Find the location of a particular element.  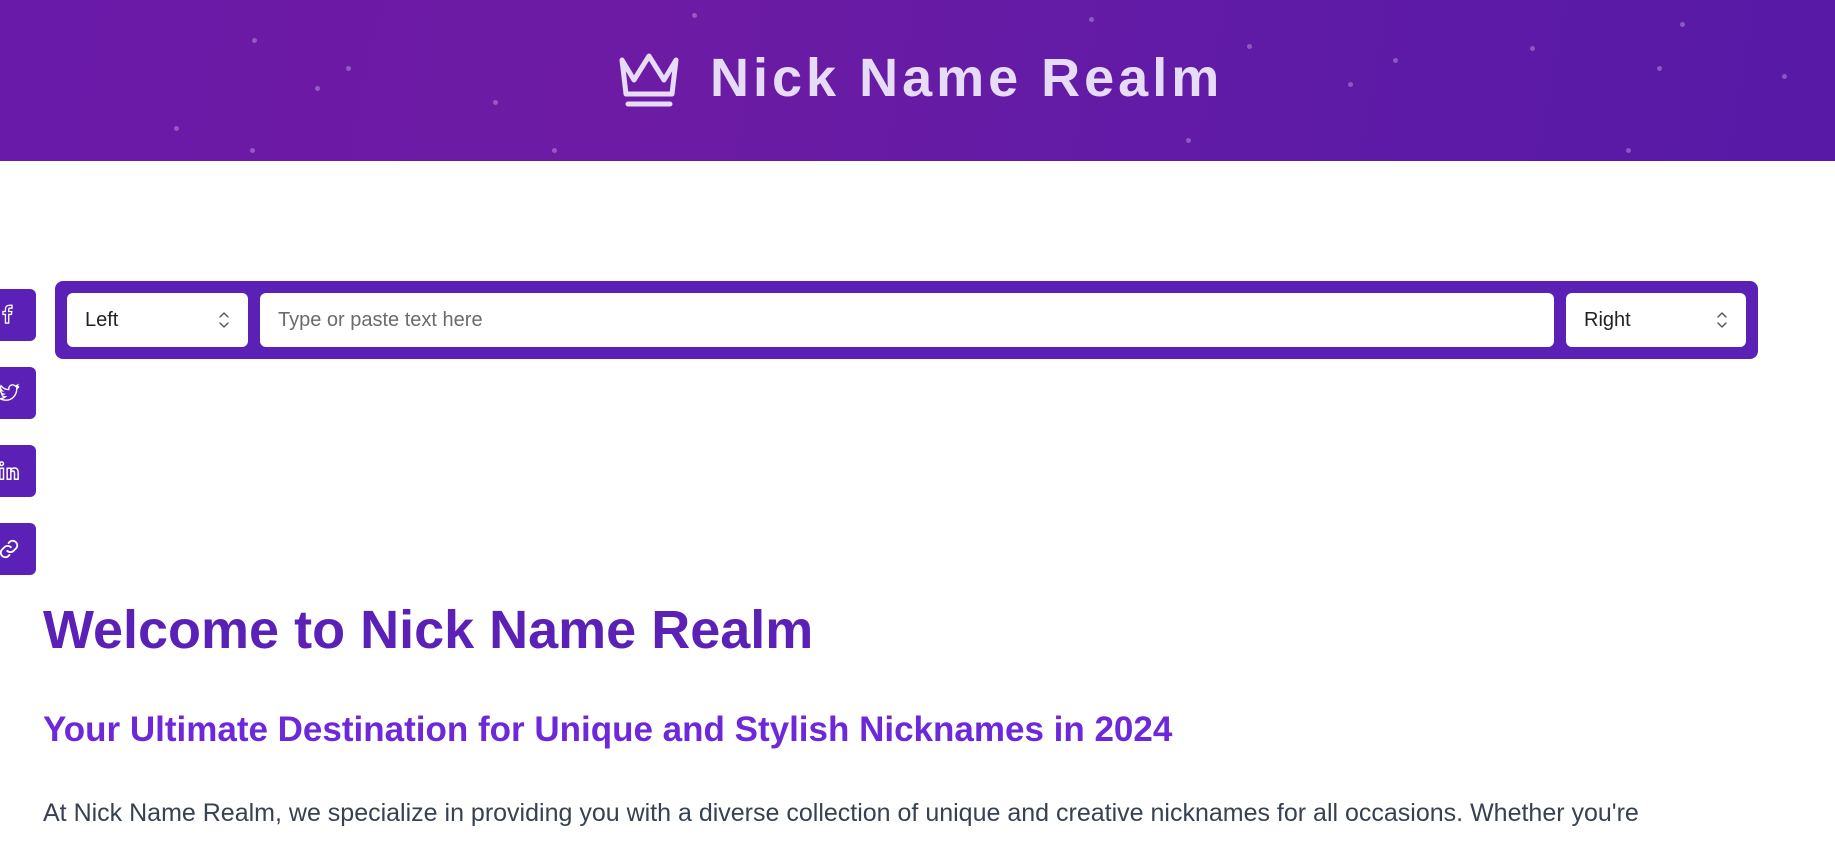

share-facebook-button is located at coordinates (18, 315).